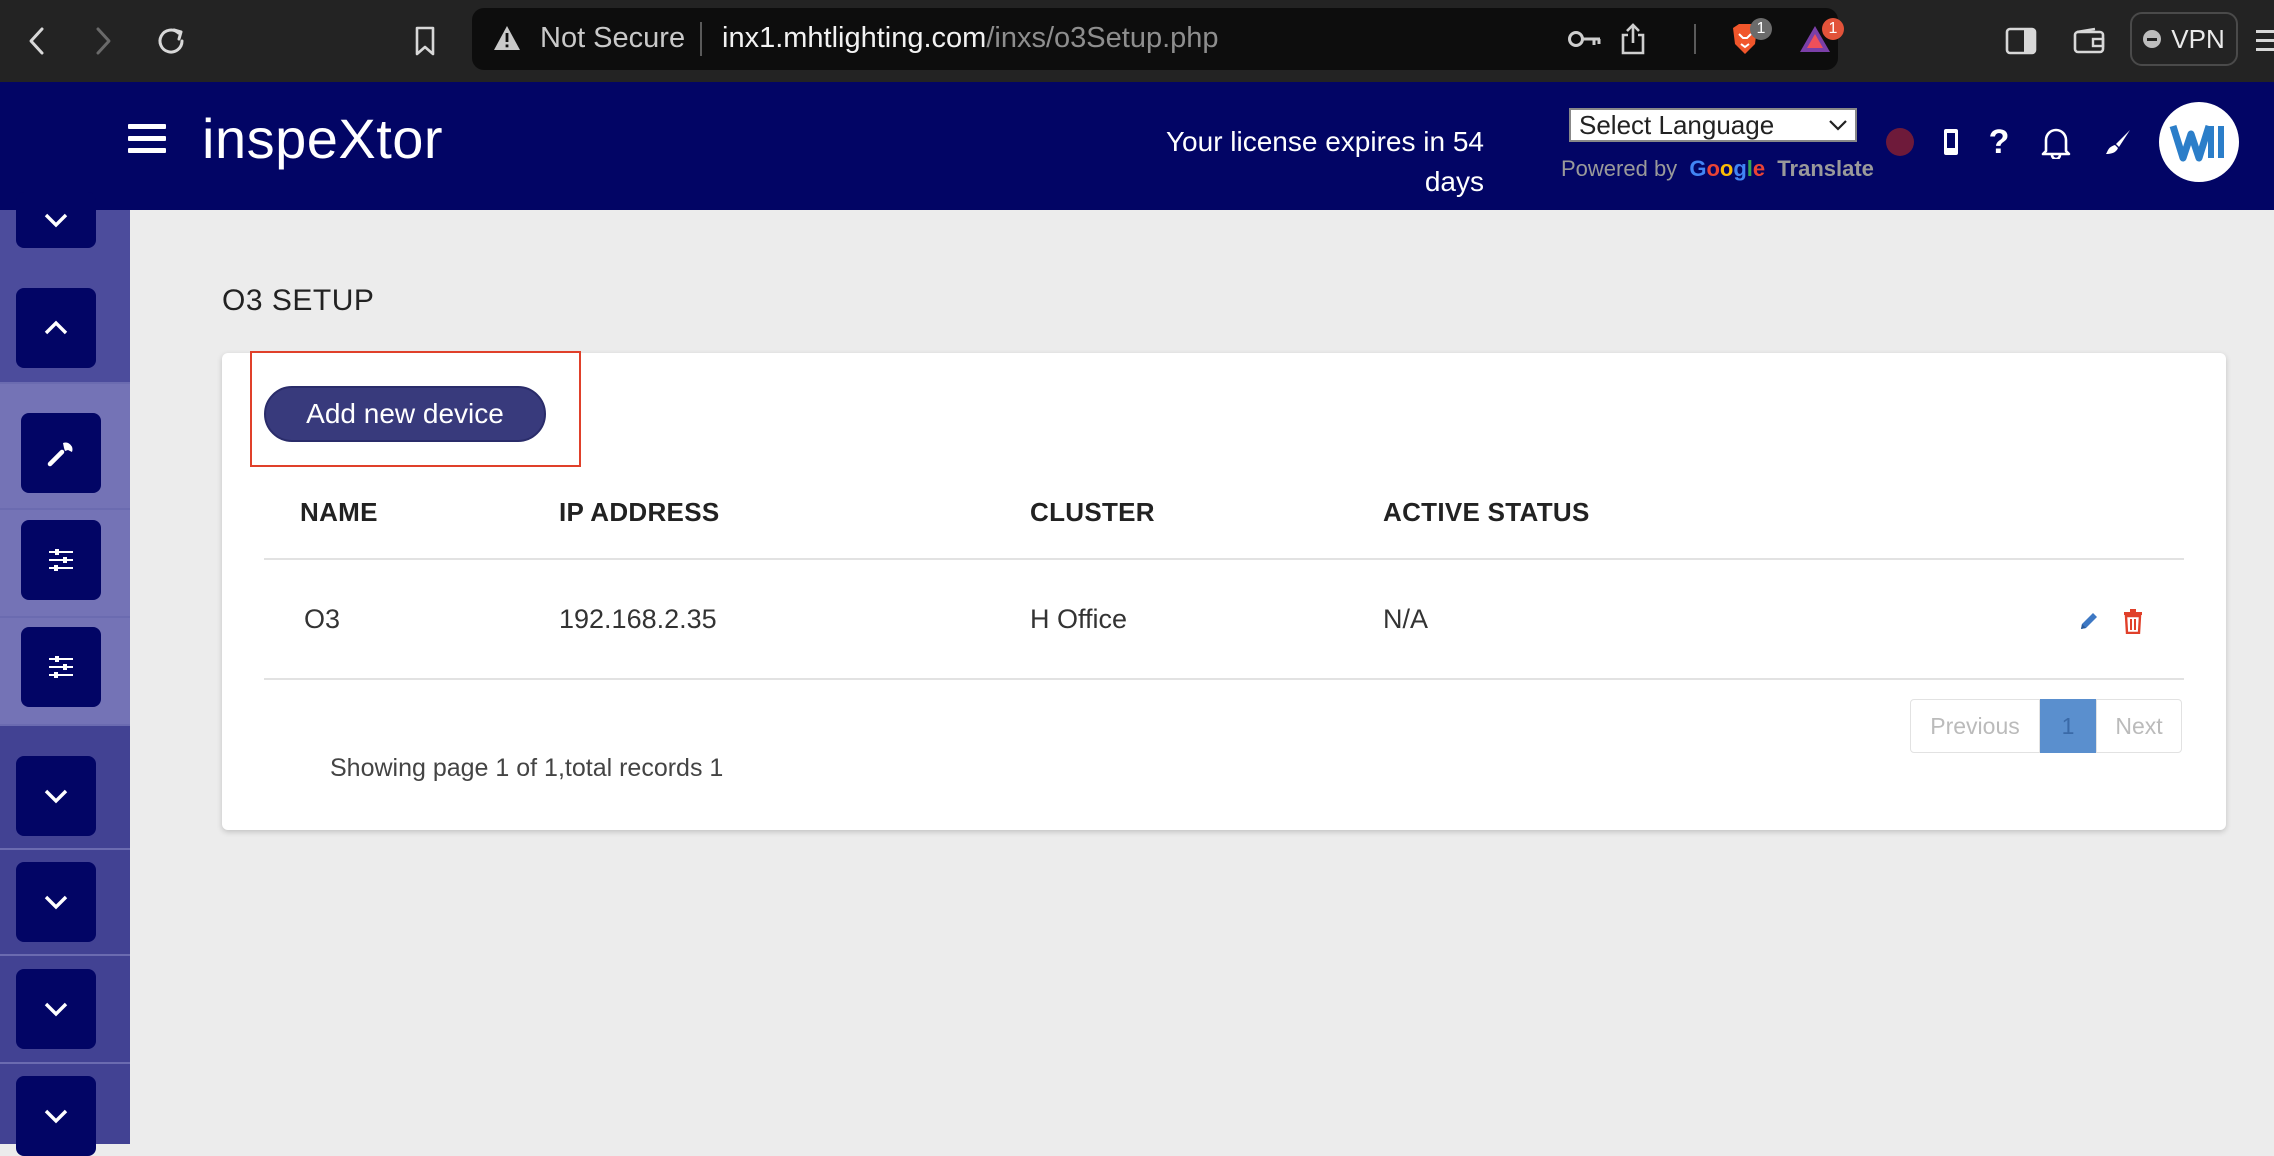  I want to click on menu-icon, so click(2265, 31).